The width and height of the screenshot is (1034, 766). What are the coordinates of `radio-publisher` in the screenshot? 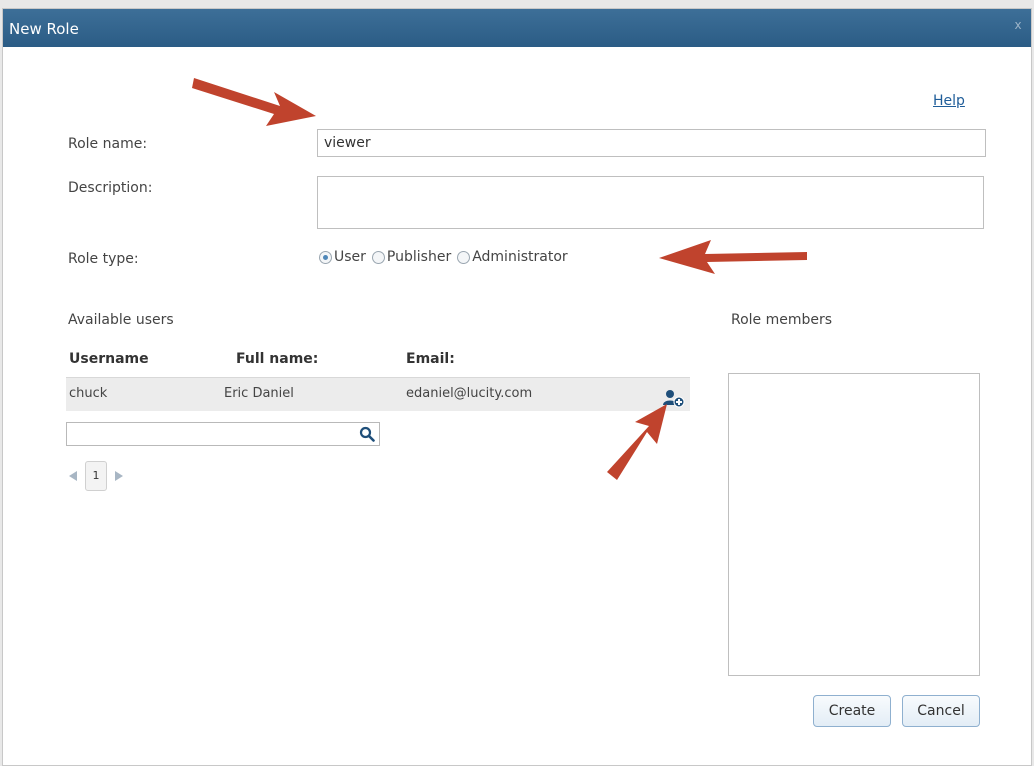 It's located at (378, 257).